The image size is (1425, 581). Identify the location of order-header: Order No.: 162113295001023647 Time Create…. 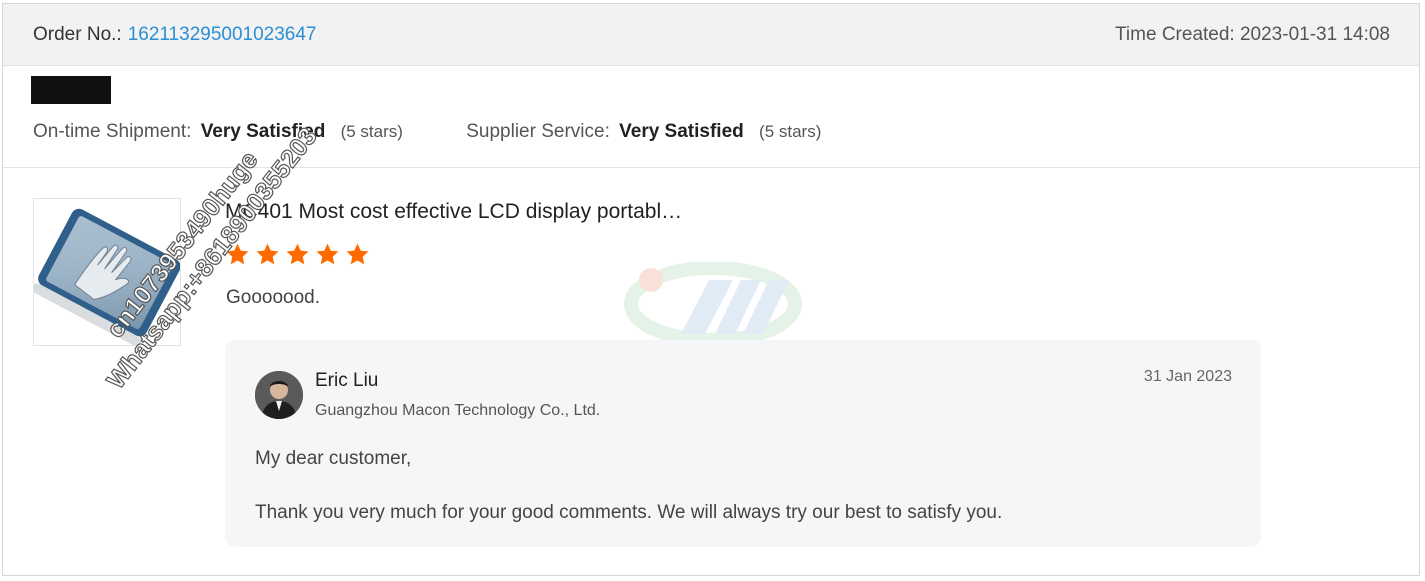
(711, 35).